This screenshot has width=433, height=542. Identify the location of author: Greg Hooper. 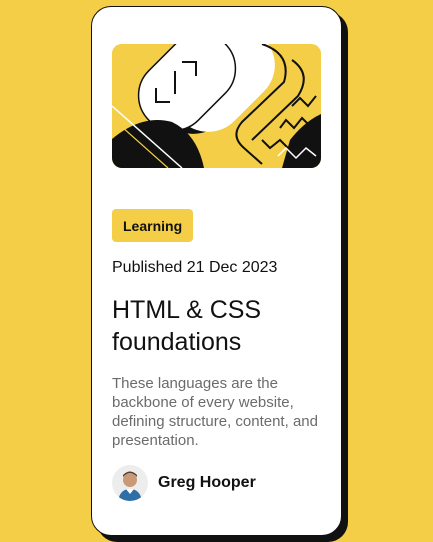
(184, 483).